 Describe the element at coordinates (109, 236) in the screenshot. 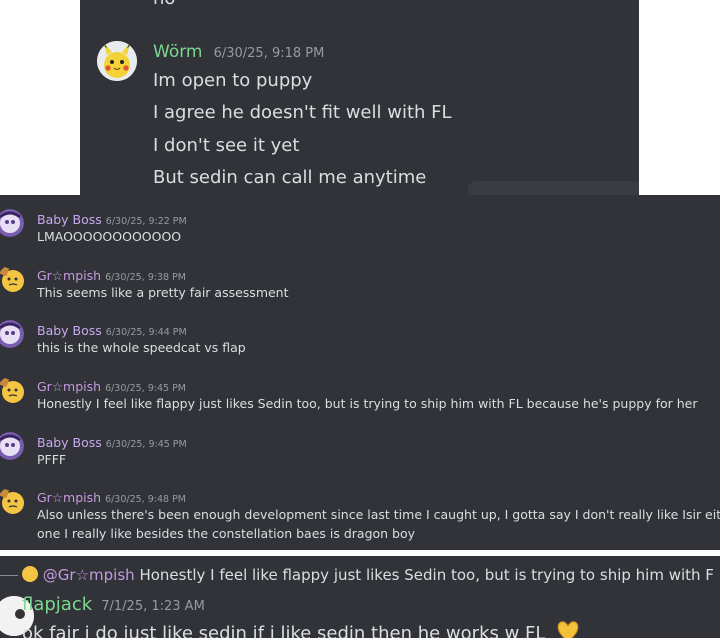

I see `message-text: LMAOOOOOOOOOOOO` at that location.